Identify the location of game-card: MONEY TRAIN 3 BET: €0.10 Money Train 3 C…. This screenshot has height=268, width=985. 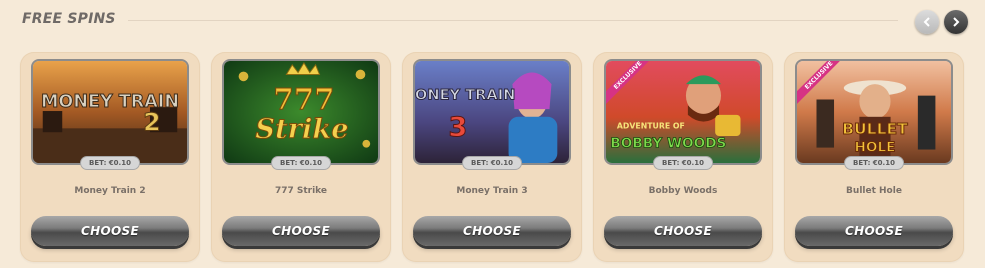
(492, 157).